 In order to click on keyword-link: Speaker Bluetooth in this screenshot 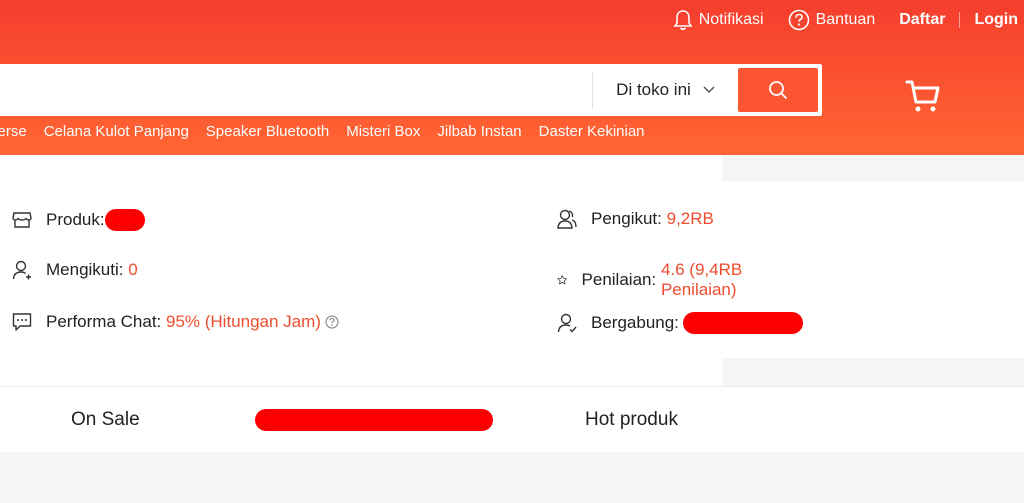, I will do `click(267, 133)`.